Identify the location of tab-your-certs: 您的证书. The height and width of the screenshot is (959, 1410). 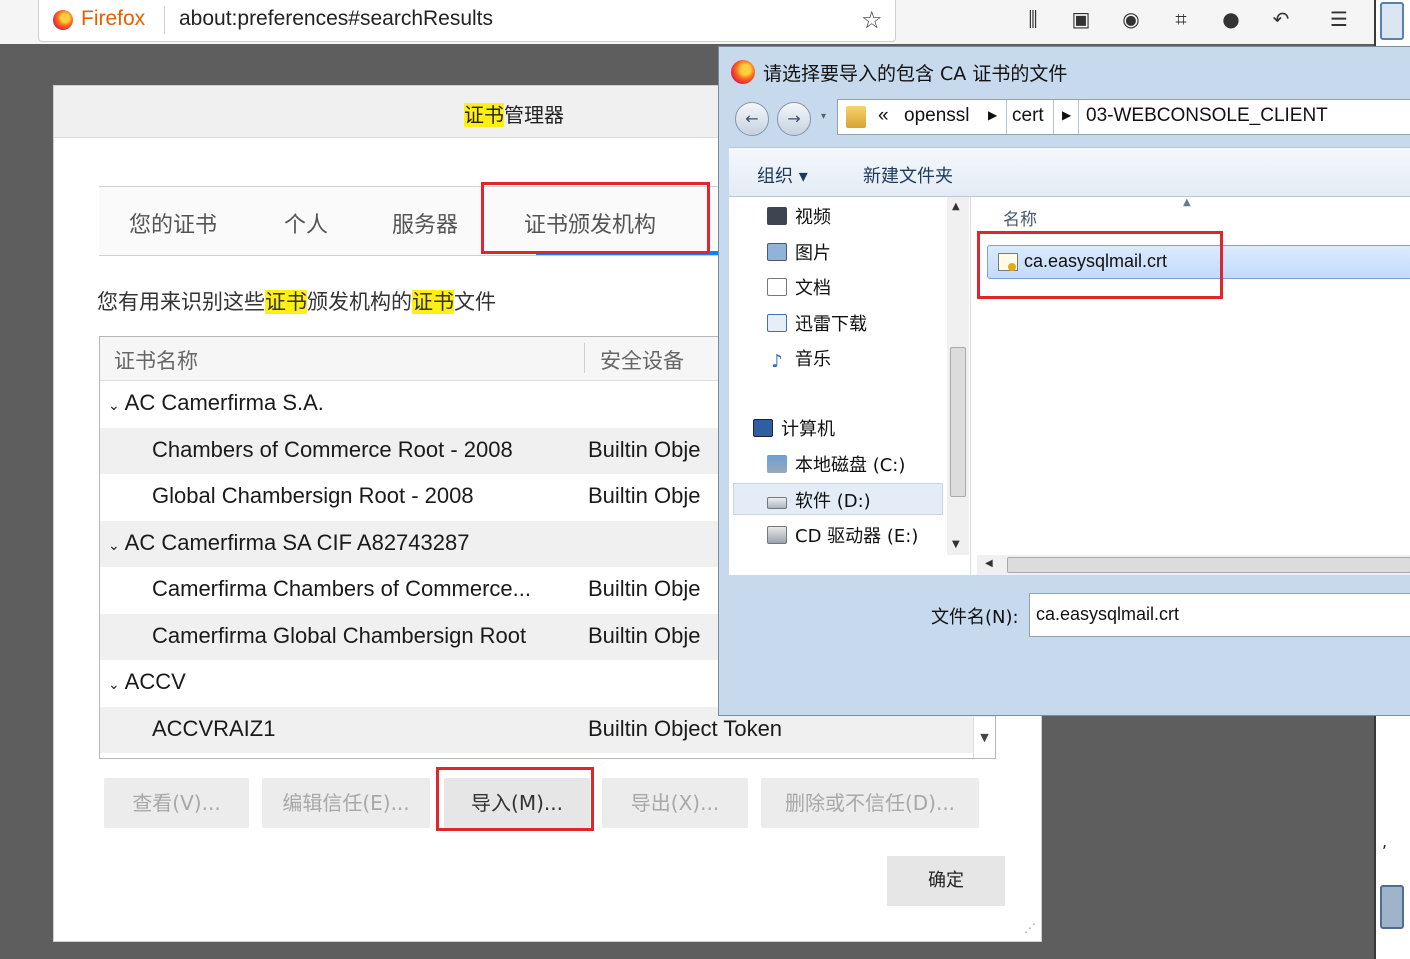
(173, 223).